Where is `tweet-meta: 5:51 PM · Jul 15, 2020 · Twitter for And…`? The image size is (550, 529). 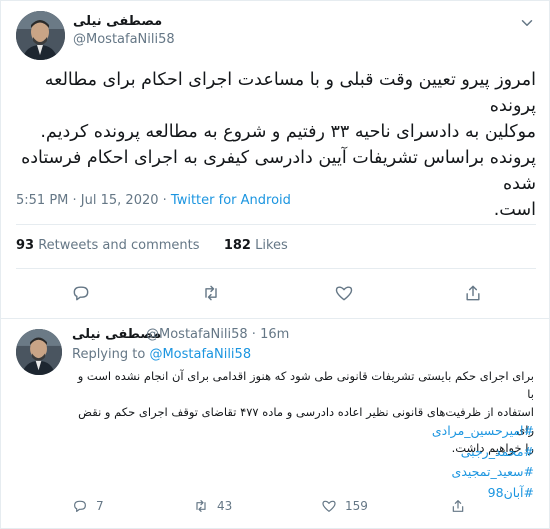
tweet-meta: 5:51 PM · Jul 15, 2020 · Twitter for And… is located at coordinates (153, 200).